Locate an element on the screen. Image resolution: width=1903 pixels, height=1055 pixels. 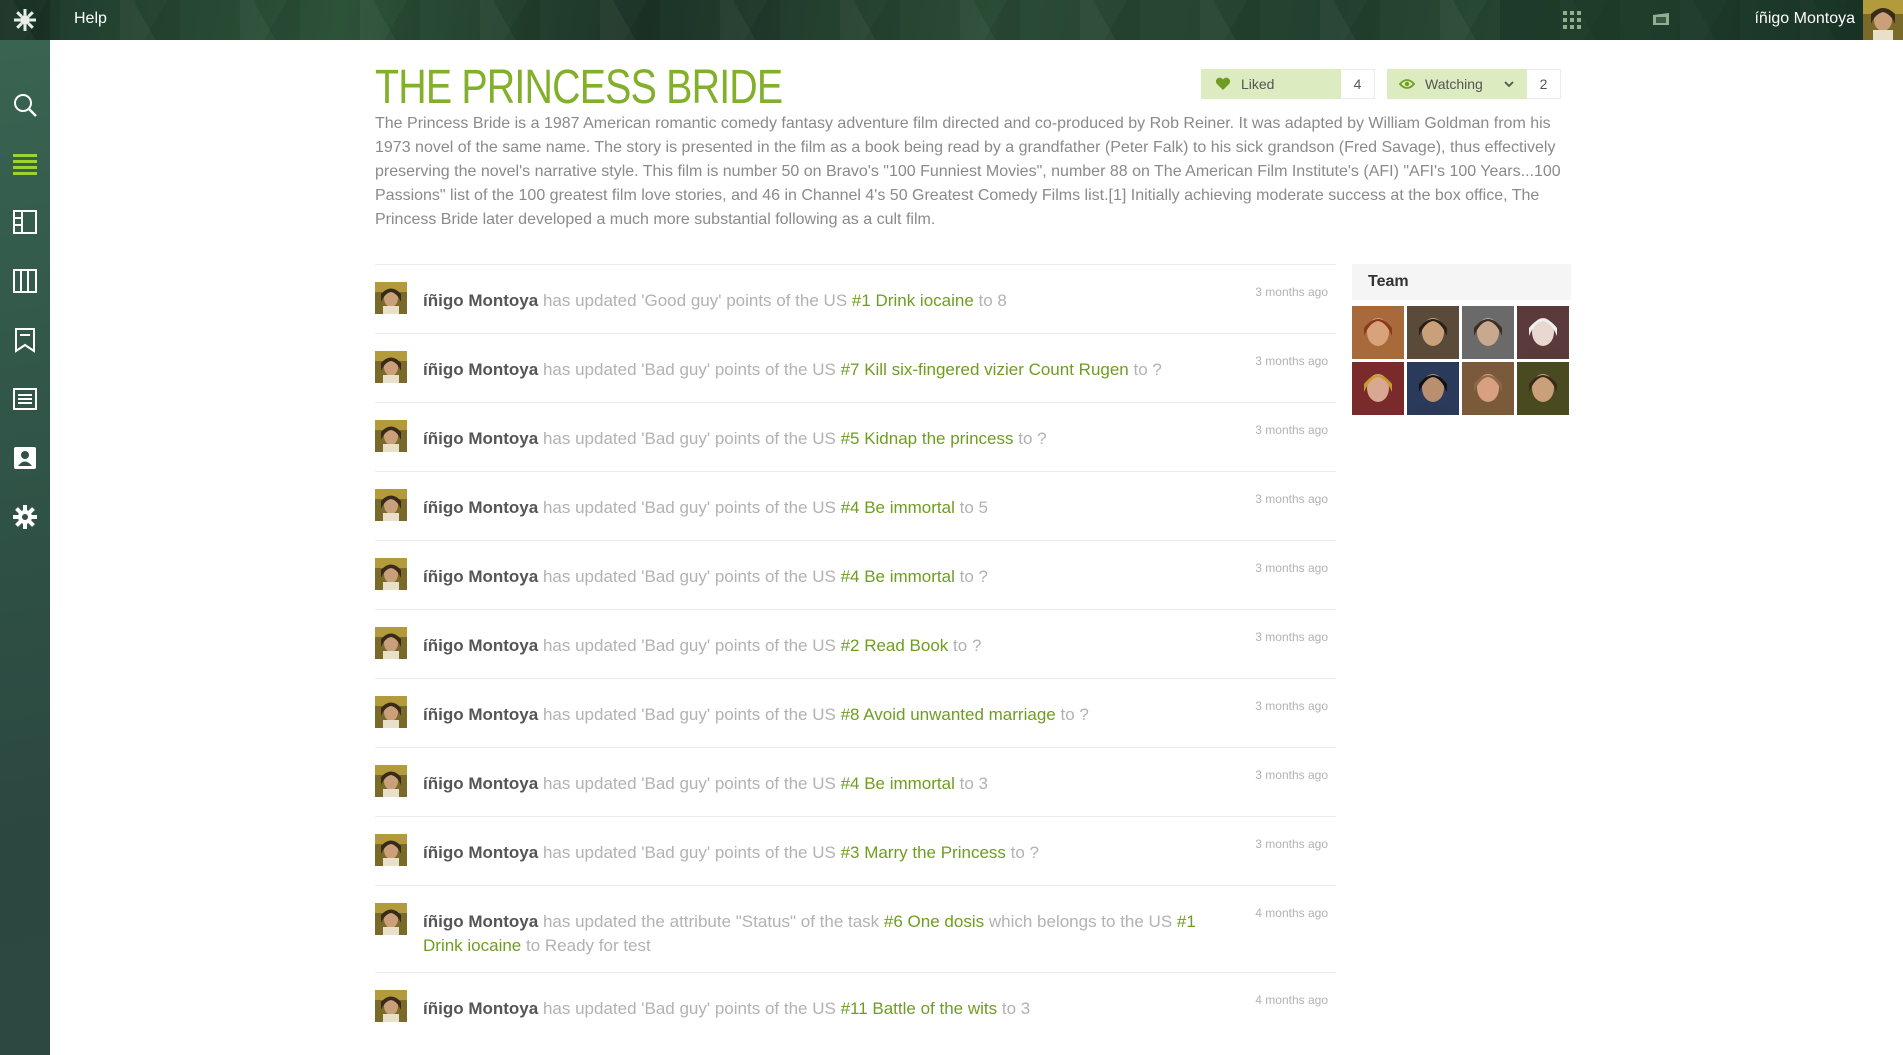
sidebar-item-timeline is located at coordinates (25, 164).